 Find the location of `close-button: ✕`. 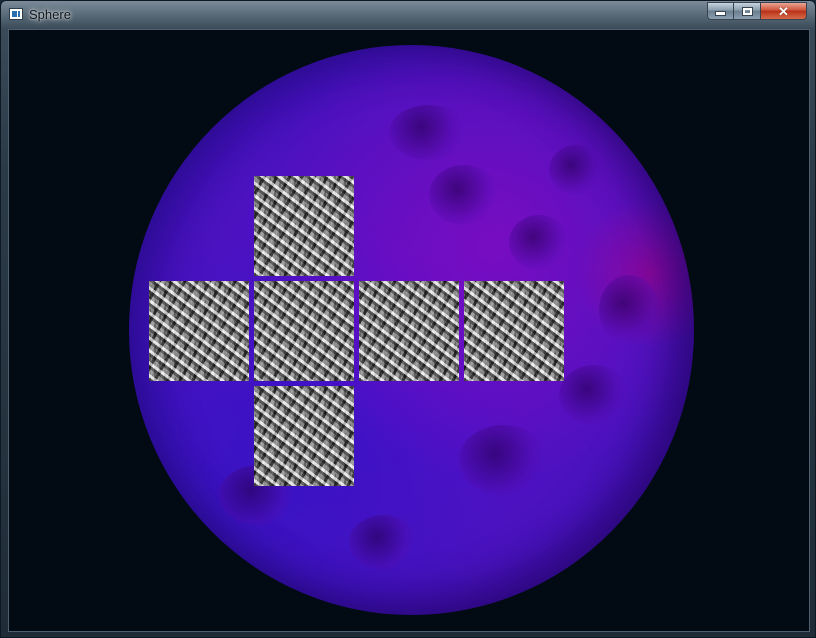

close-button: ✕ is located at coordinates (784, 11).